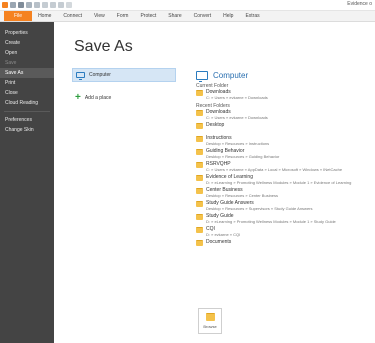  Describe the element at coordinates (124, 75) in the screenshot. I see `place-computer: Computer` at that location.